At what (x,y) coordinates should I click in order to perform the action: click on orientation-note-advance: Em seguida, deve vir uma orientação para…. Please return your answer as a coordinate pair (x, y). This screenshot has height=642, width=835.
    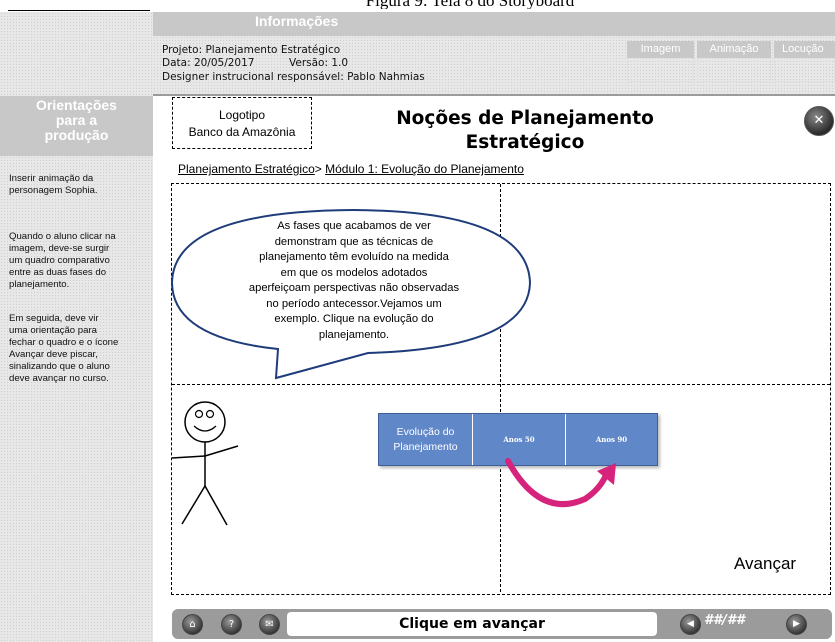
    Looking at the image, I should click on (64, 348).